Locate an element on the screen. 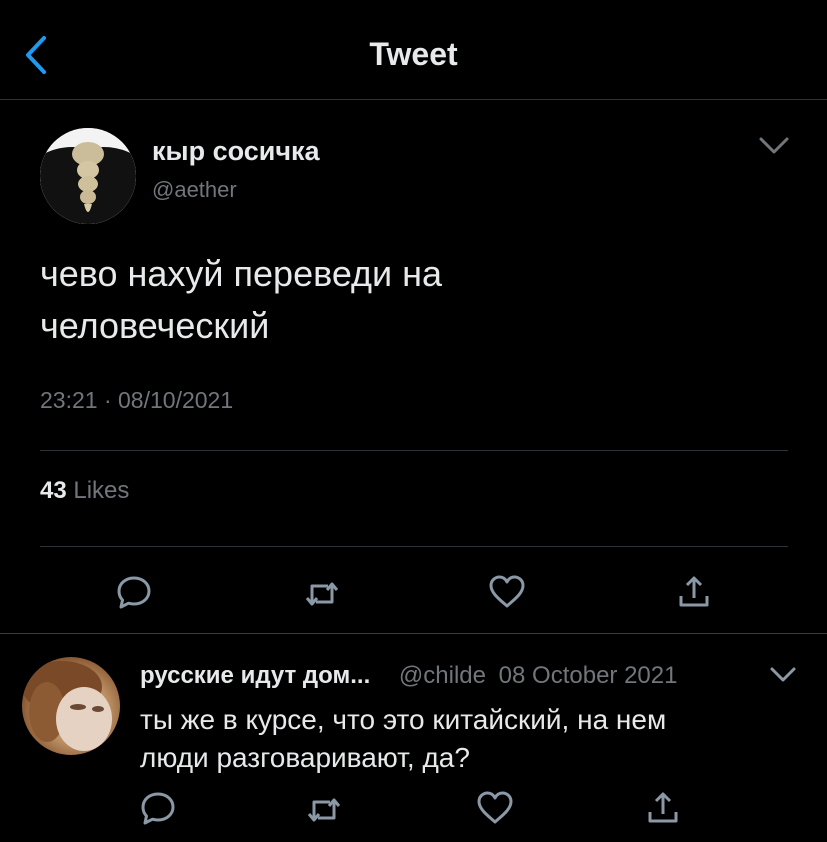 This screenshot has height=842, width=827. reply-button is located at coordinates (134, 592).